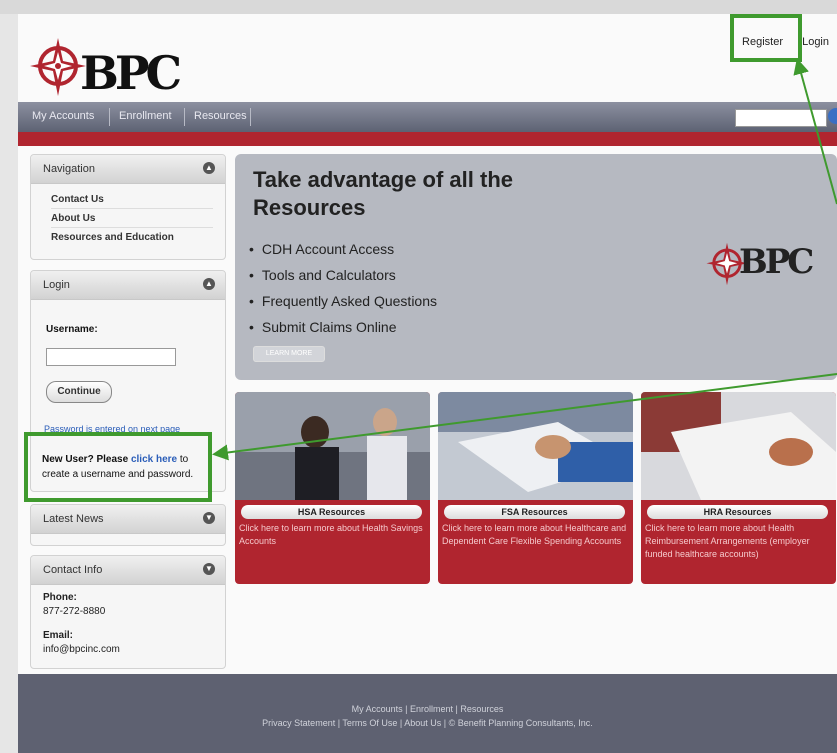 The image size is (837, 753). I want to click on arrow-to-register, so click(815, 131).